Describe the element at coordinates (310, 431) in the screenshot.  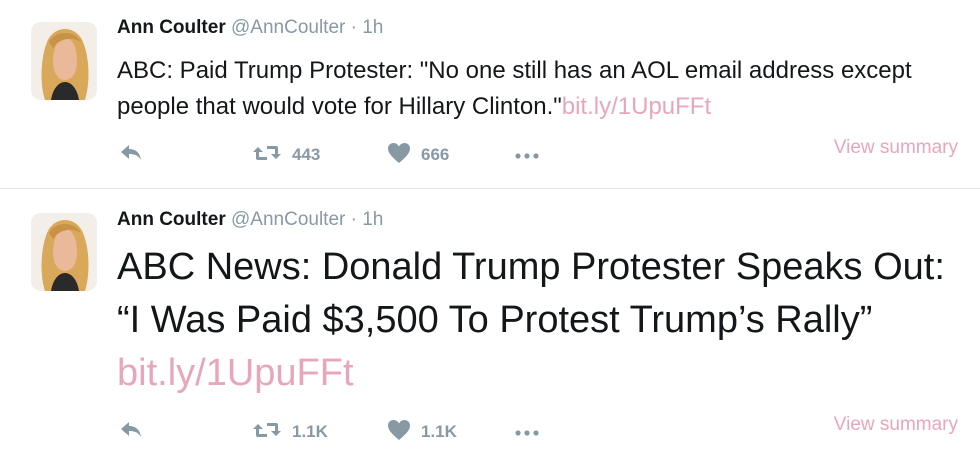
I see `retweet-count: 1.1K` at that location.